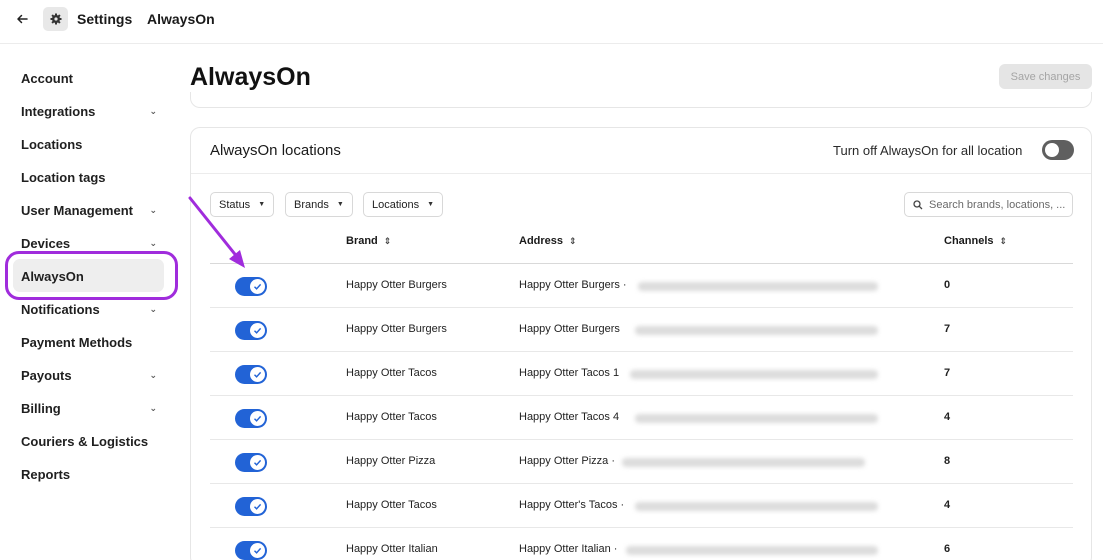 Image resolution: width=1103 pixels, height=560 pixels. Describe the element at coordinates (104, 19) in the screenshot. I see `breadcrumb-settings: Settings` at that location.